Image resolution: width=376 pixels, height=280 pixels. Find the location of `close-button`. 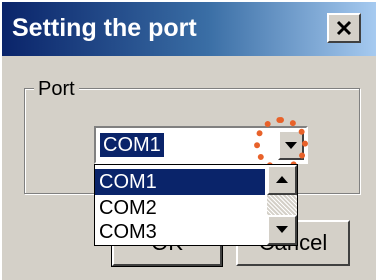

close-button is located at coordinates (344, 28).